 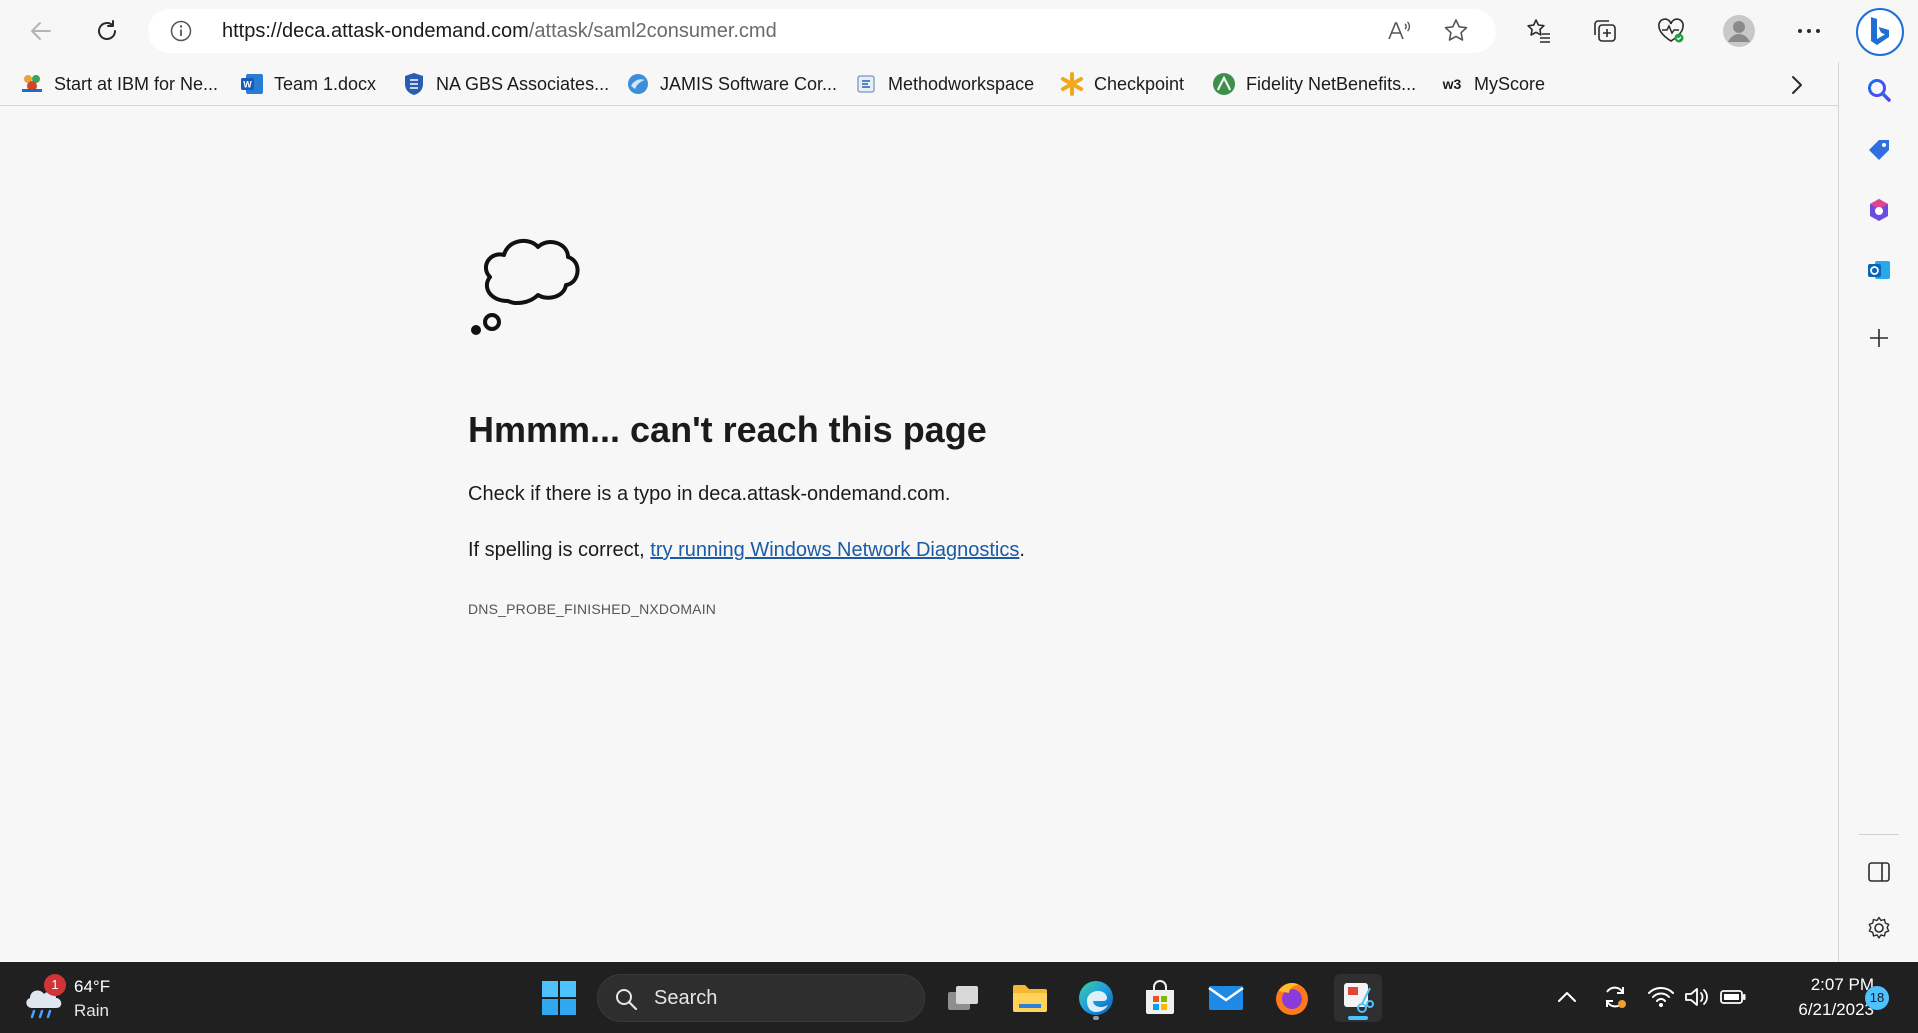 I want to click on profile-button, so click(x=1739, y=31).